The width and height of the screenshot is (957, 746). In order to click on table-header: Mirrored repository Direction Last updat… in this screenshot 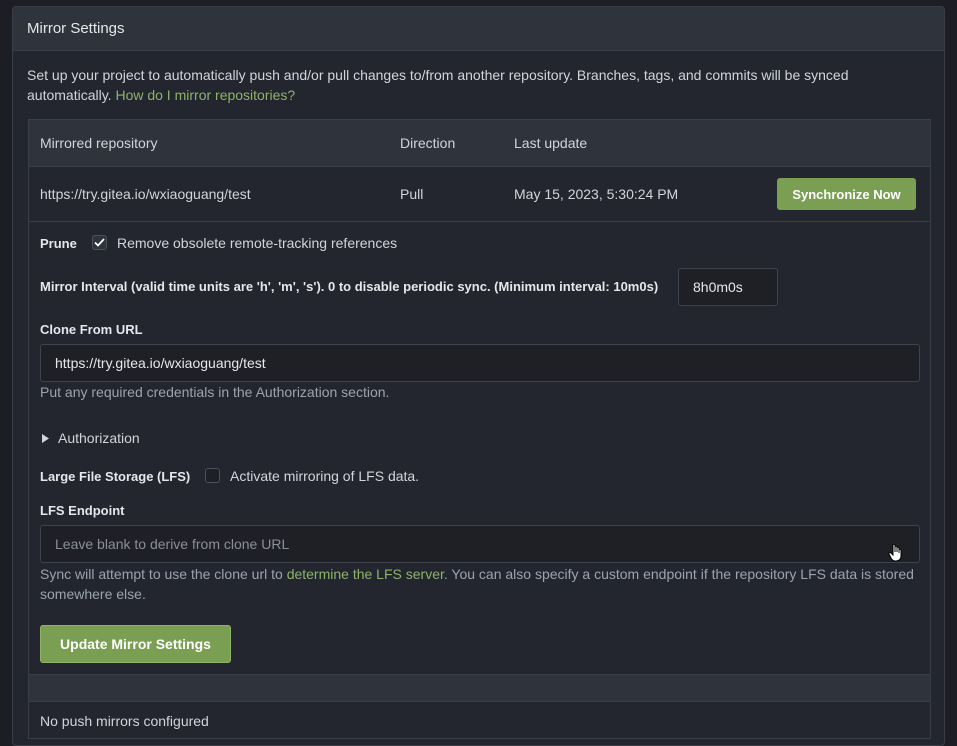, I will do `click(479, 143)`.